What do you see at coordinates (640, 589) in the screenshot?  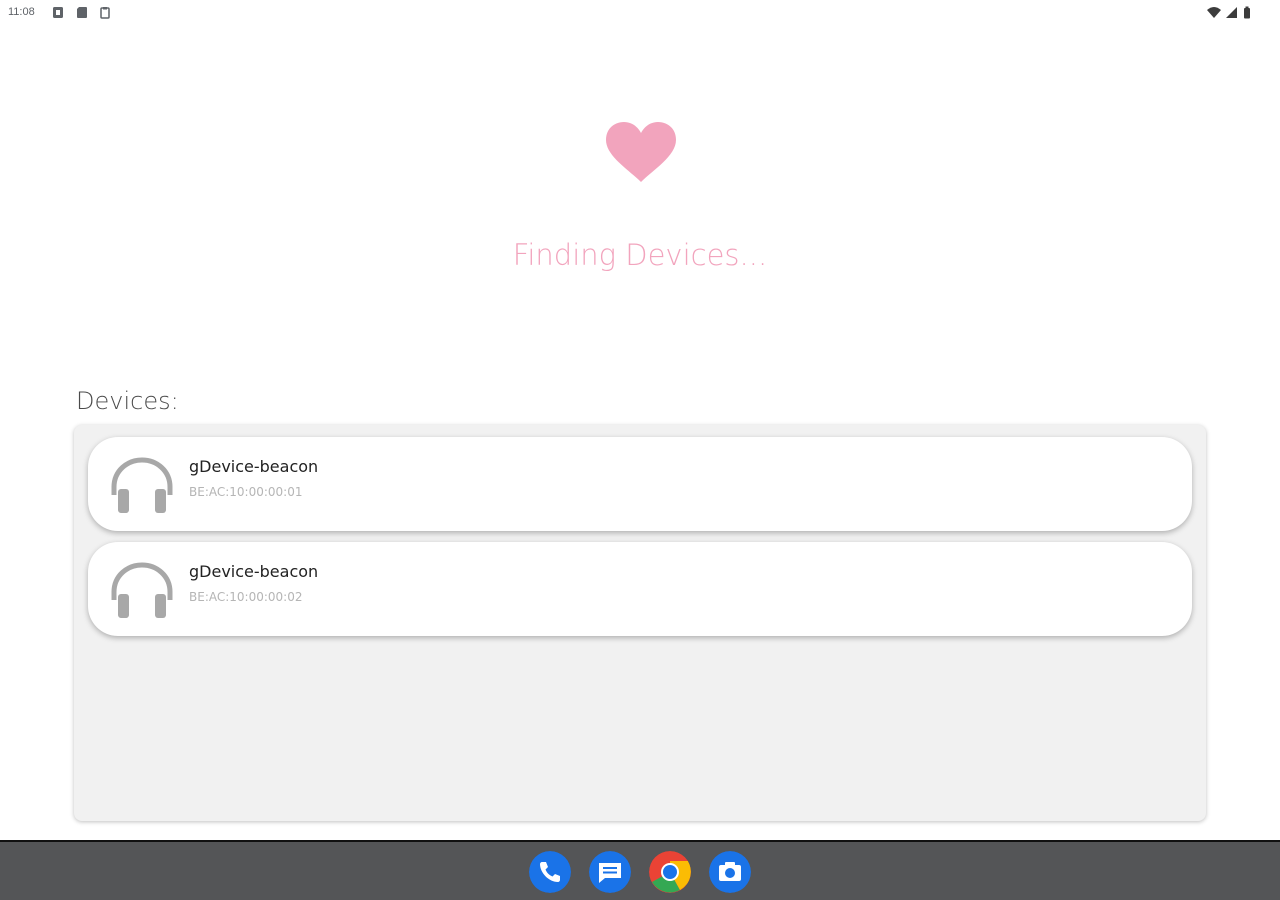 I see `device-list-item: gDevice-beacon BE:AC:10:00:00:02` at bounding box center [640, 589].